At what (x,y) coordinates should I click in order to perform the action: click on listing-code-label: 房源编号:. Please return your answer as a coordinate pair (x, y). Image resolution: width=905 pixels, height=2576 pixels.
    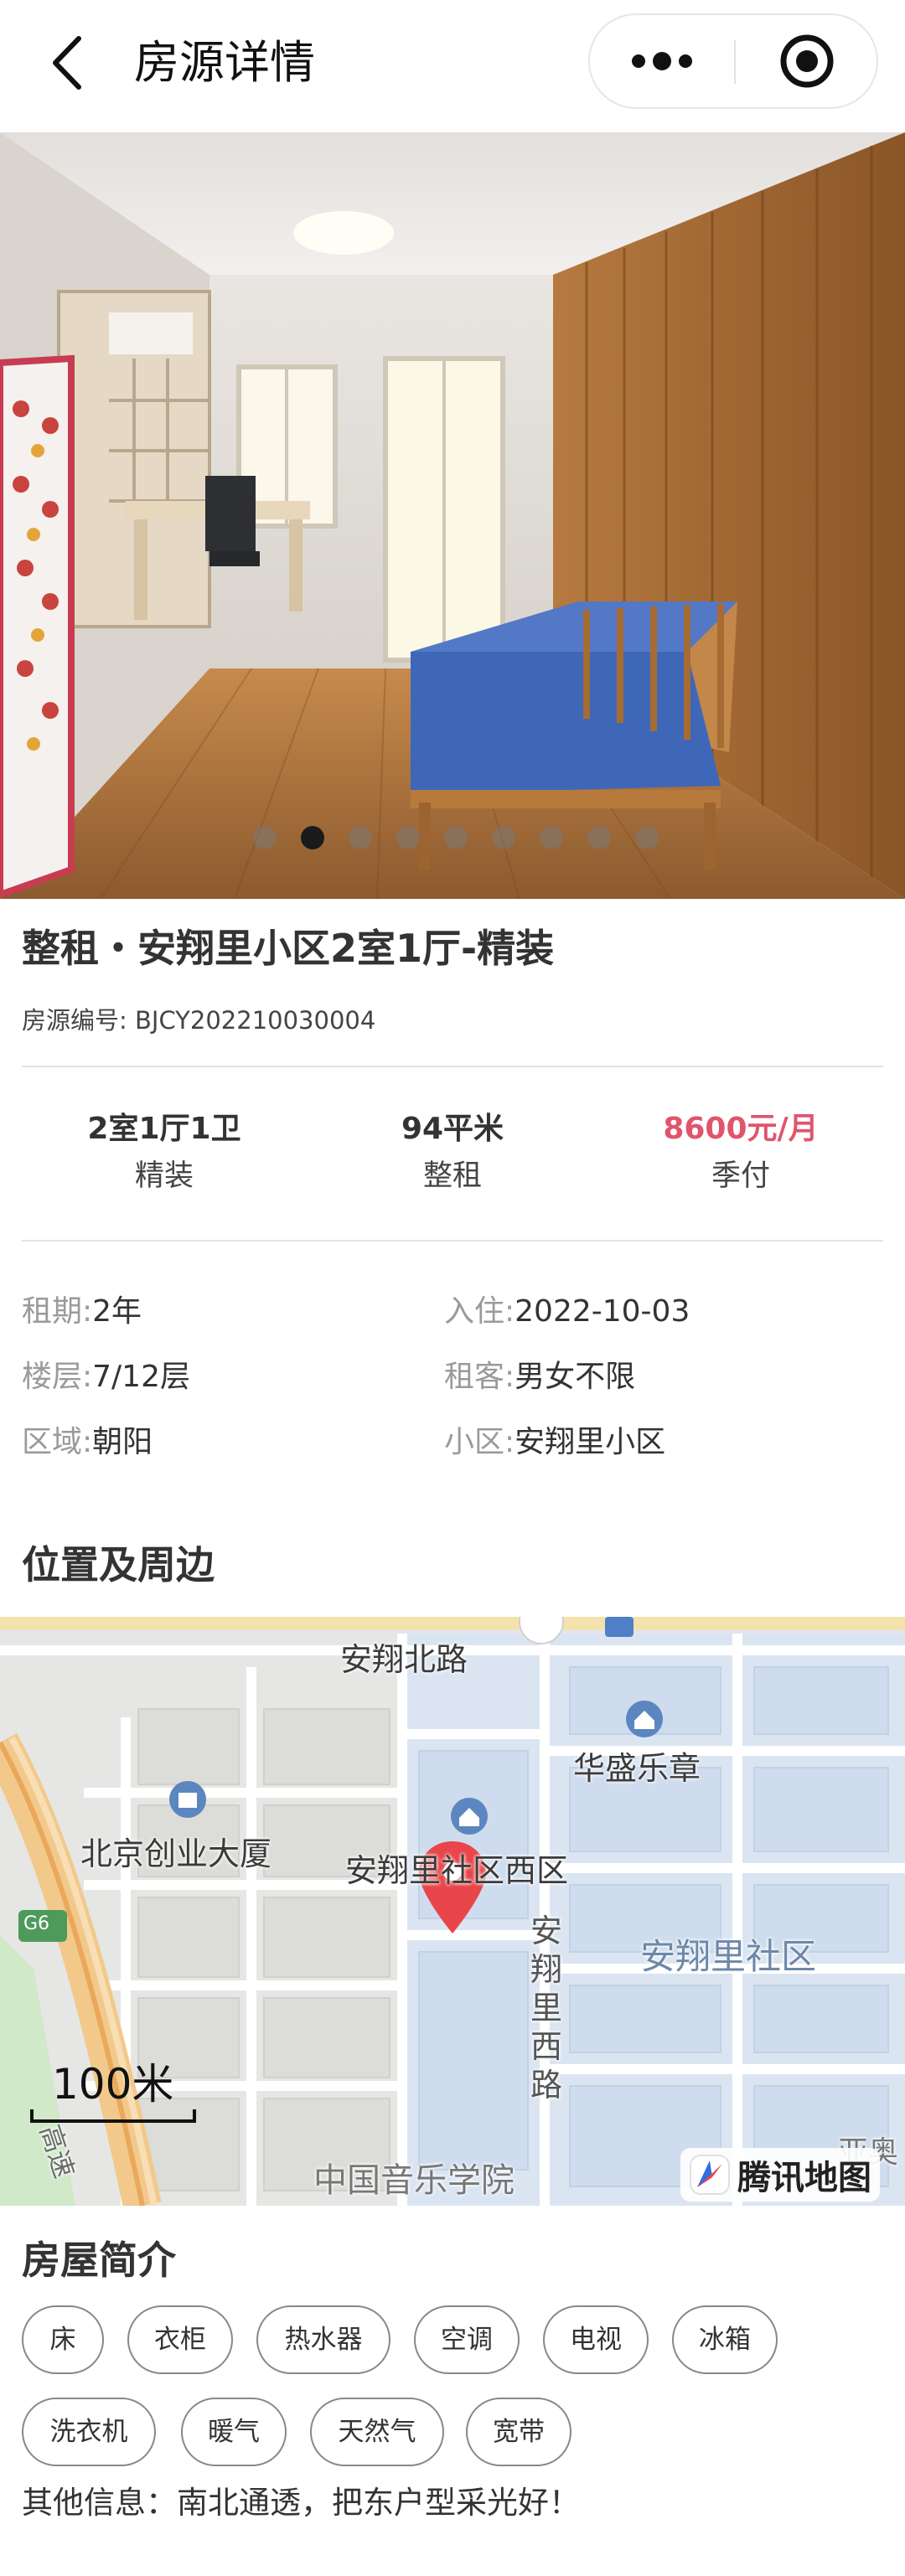
    Looking at the image, I should click on (74, 1020).